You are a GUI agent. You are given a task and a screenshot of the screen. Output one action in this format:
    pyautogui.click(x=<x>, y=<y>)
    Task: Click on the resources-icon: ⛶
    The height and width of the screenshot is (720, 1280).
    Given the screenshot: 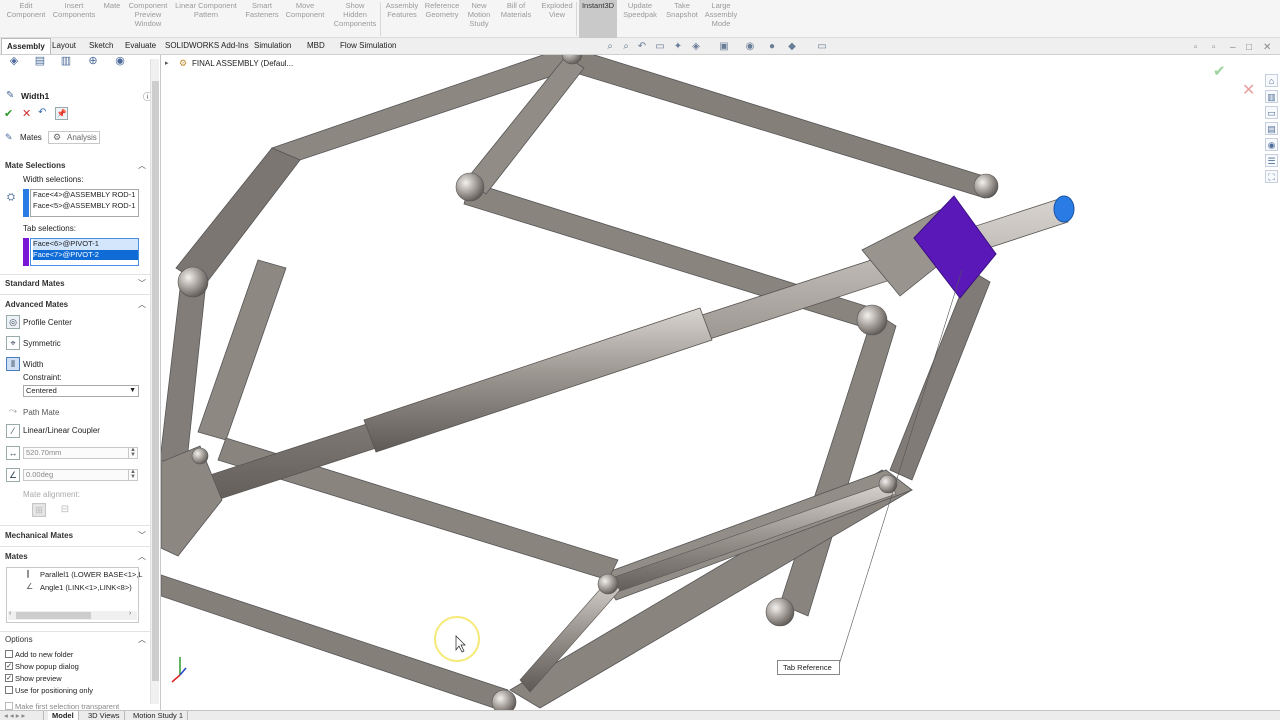 What is the action you would take?
    pyautogui.click(x=1271, y=176)
    